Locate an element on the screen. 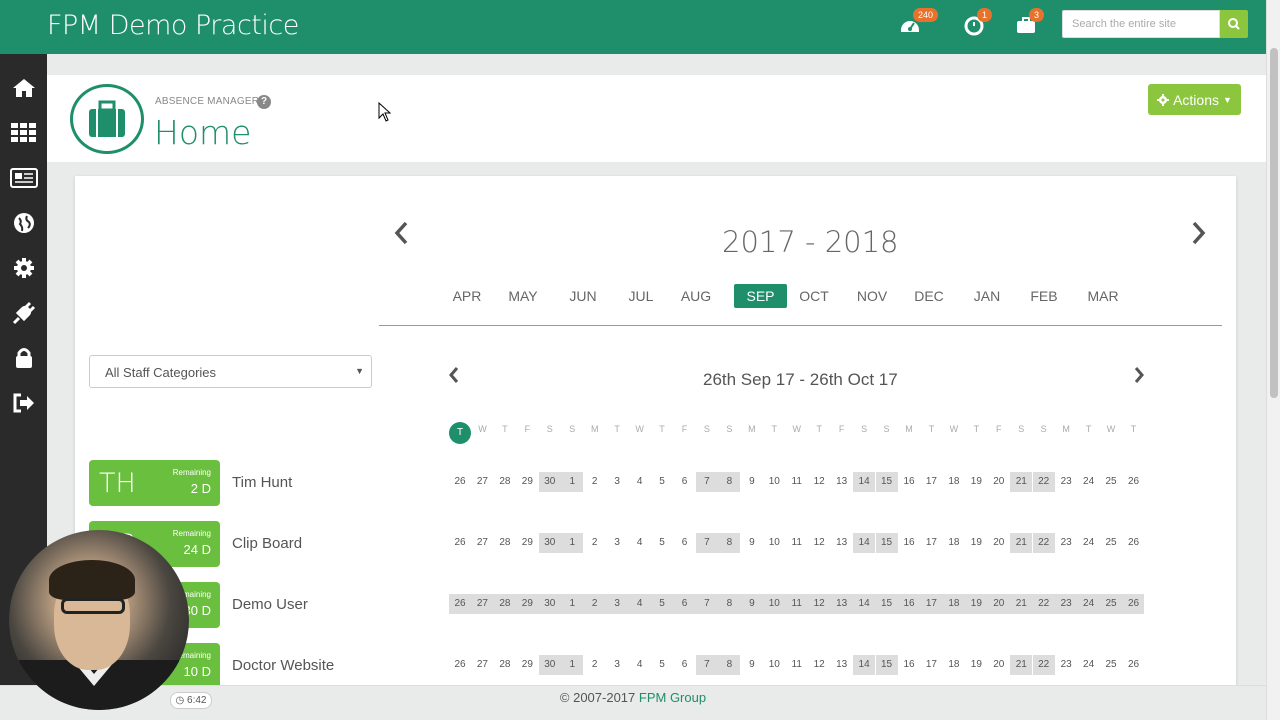 The width and height of the screenshot is (1280, 720). search-input: Search the entire site is located at coordinates (1141, 24).